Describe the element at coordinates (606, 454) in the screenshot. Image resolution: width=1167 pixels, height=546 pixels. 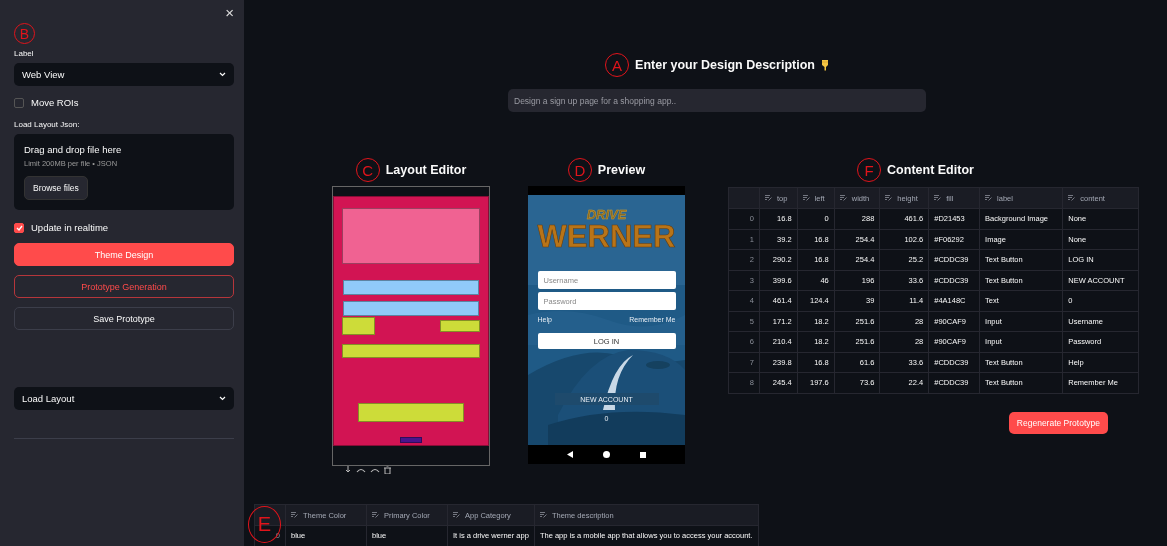
I see `home-icon` at that location.